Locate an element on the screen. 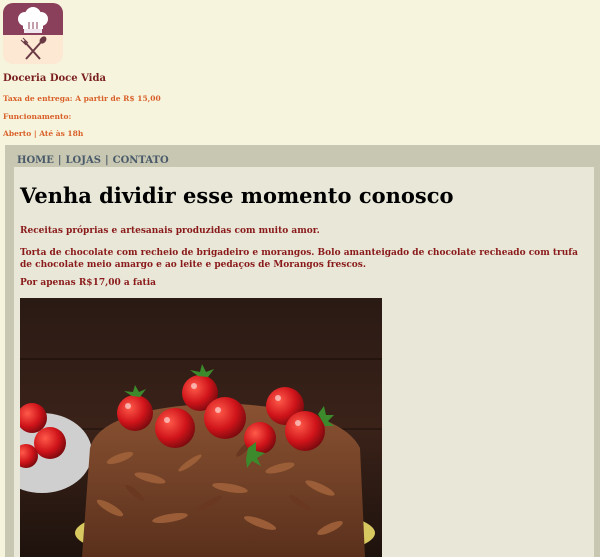 The height and width of the screenshot is (557, 600). logo-icon is located at coordinates (33, 33).